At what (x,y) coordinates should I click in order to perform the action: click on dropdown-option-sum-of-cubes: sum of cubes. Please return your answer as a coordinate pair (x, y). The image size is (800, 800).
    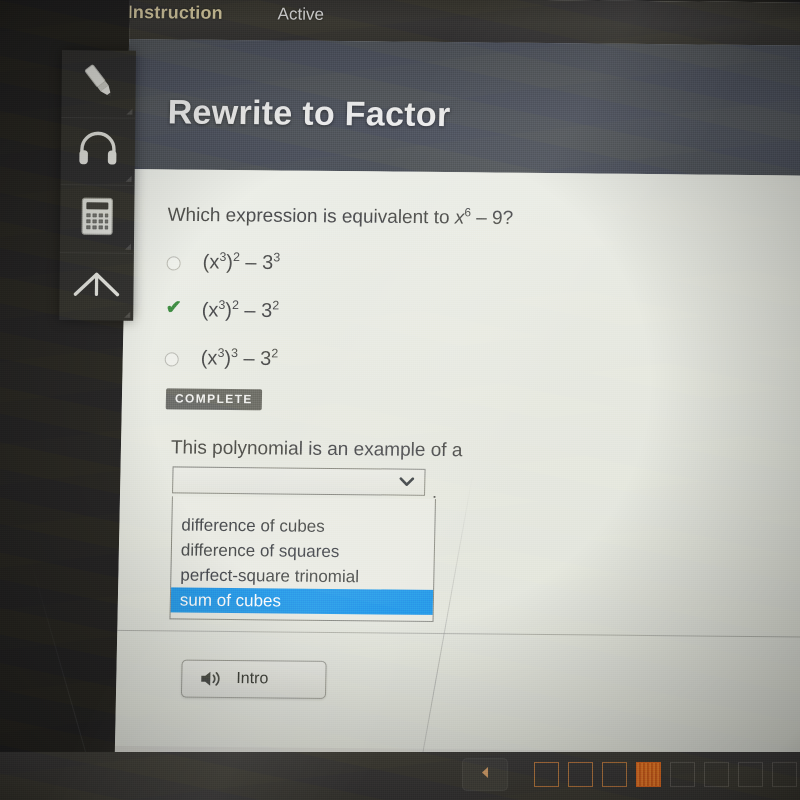
    Looking at the image, I should click on (302, 601).